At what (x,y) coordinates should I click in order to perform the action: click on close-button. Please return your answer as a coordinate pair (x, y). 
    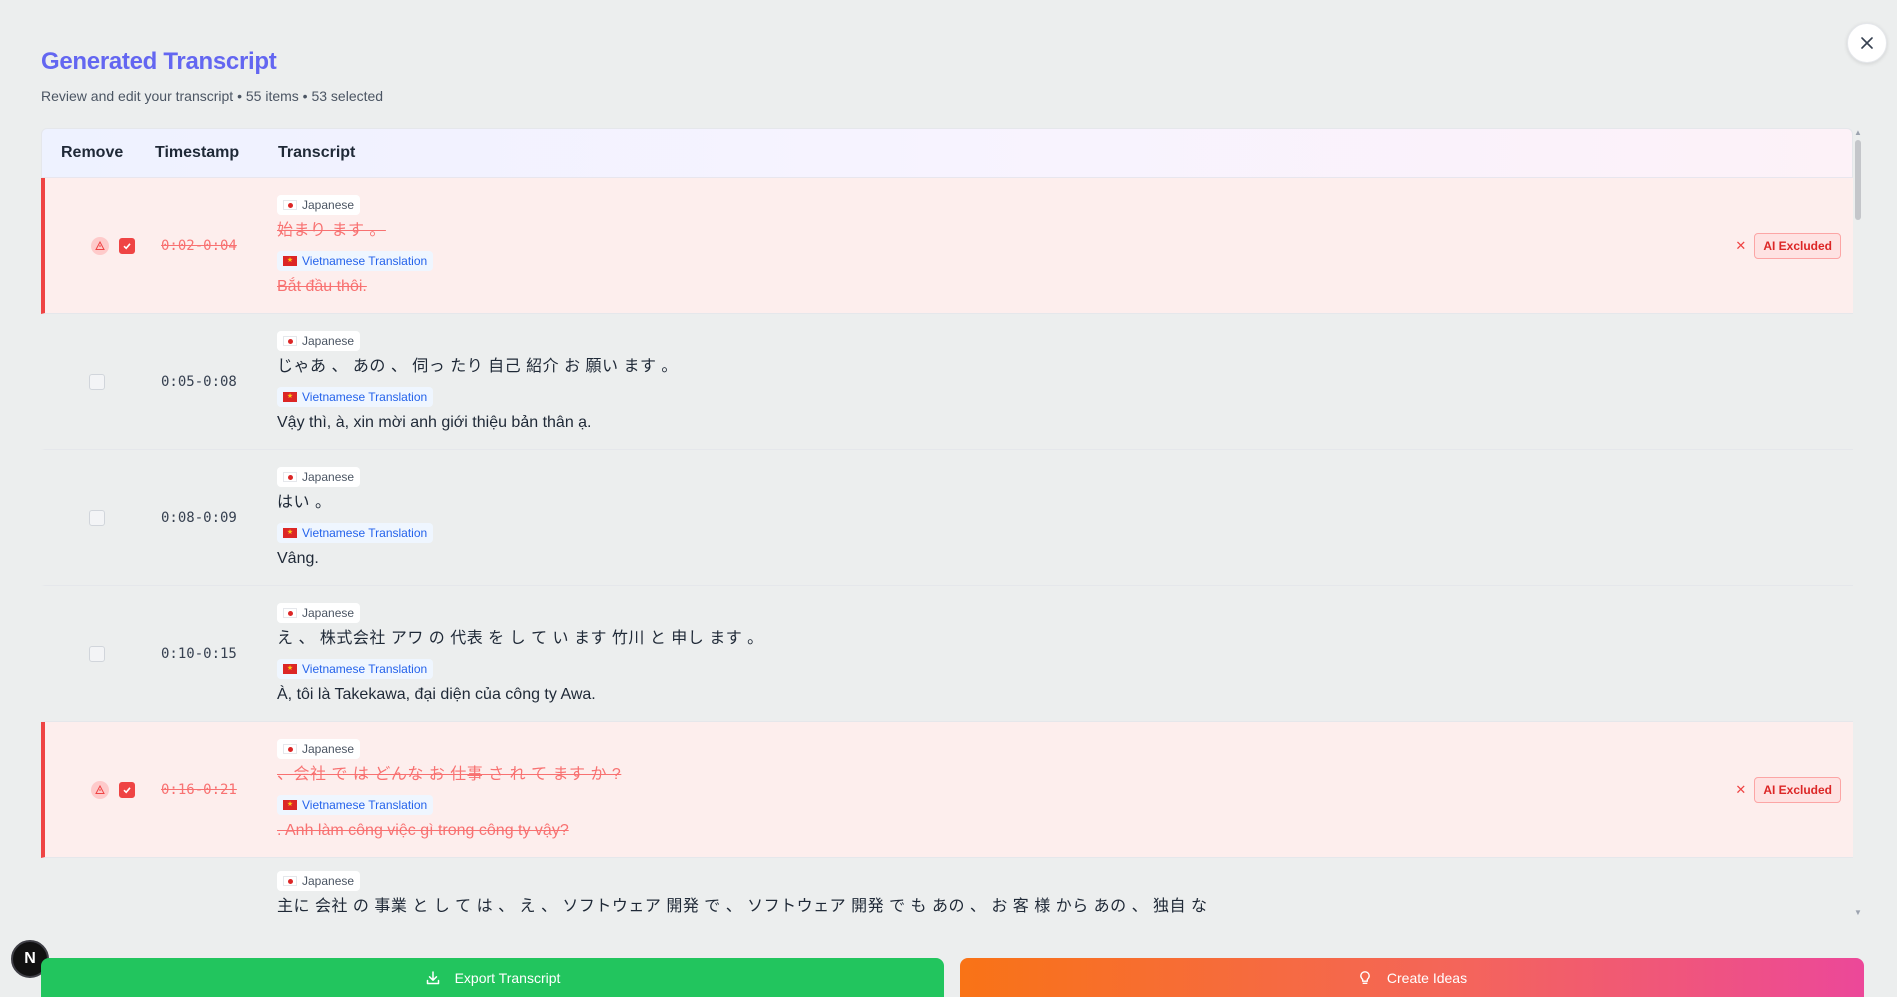
    Looking at the image, I should click on (1867, 43).